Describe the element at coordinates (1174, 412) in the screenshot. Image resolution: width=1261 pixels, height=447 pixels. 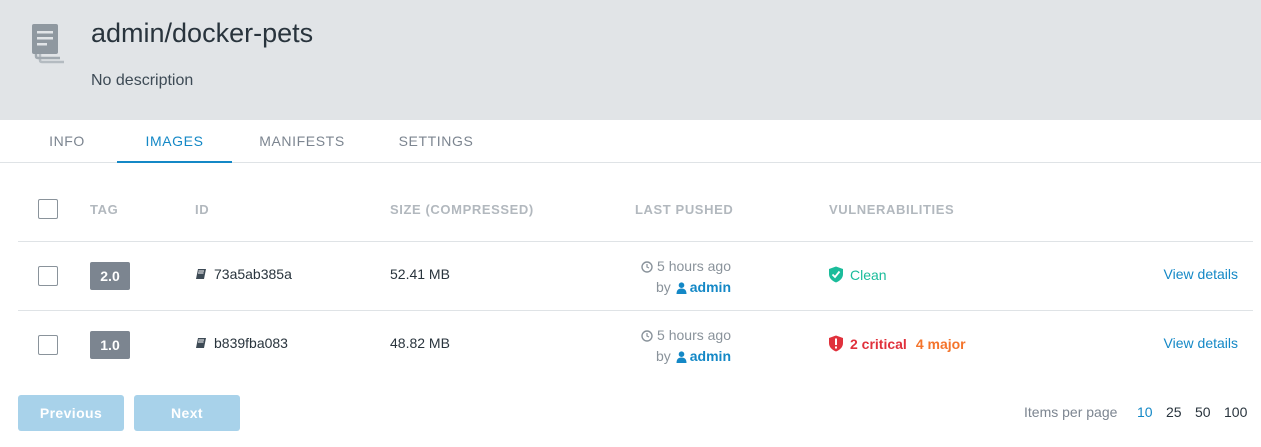
I see `per-page-option-25: 25` at that location.